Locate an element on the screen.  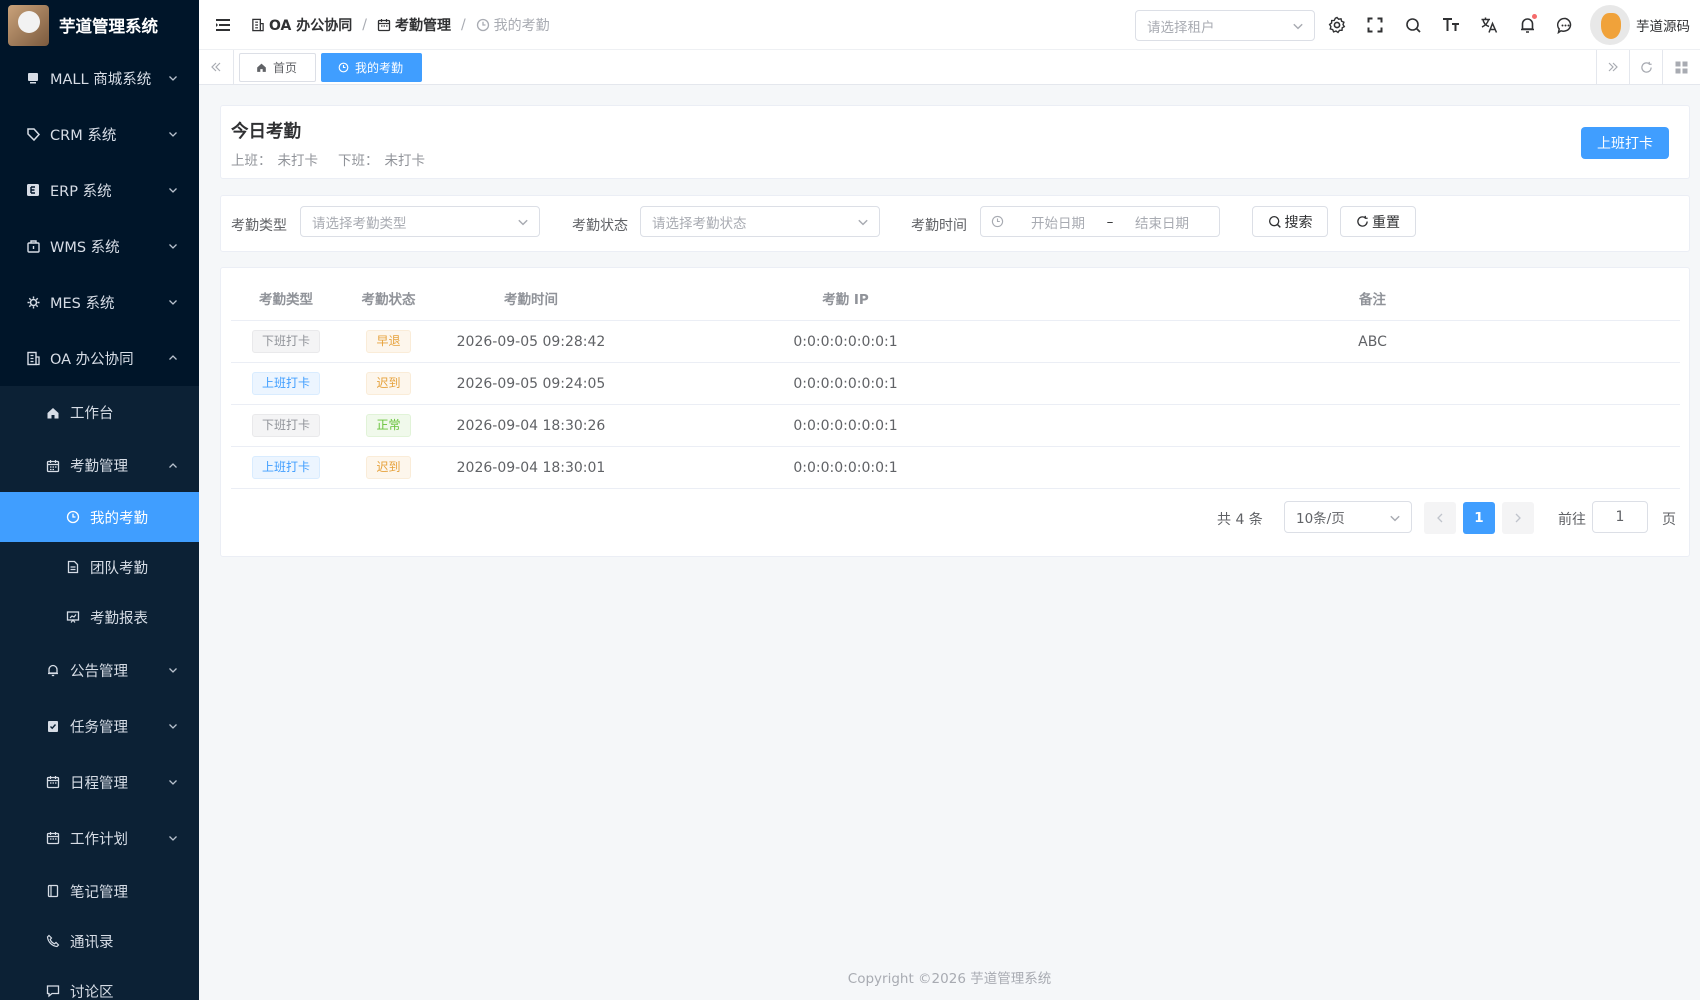
fullscreen-icon is located at coordinates (1375, 25).